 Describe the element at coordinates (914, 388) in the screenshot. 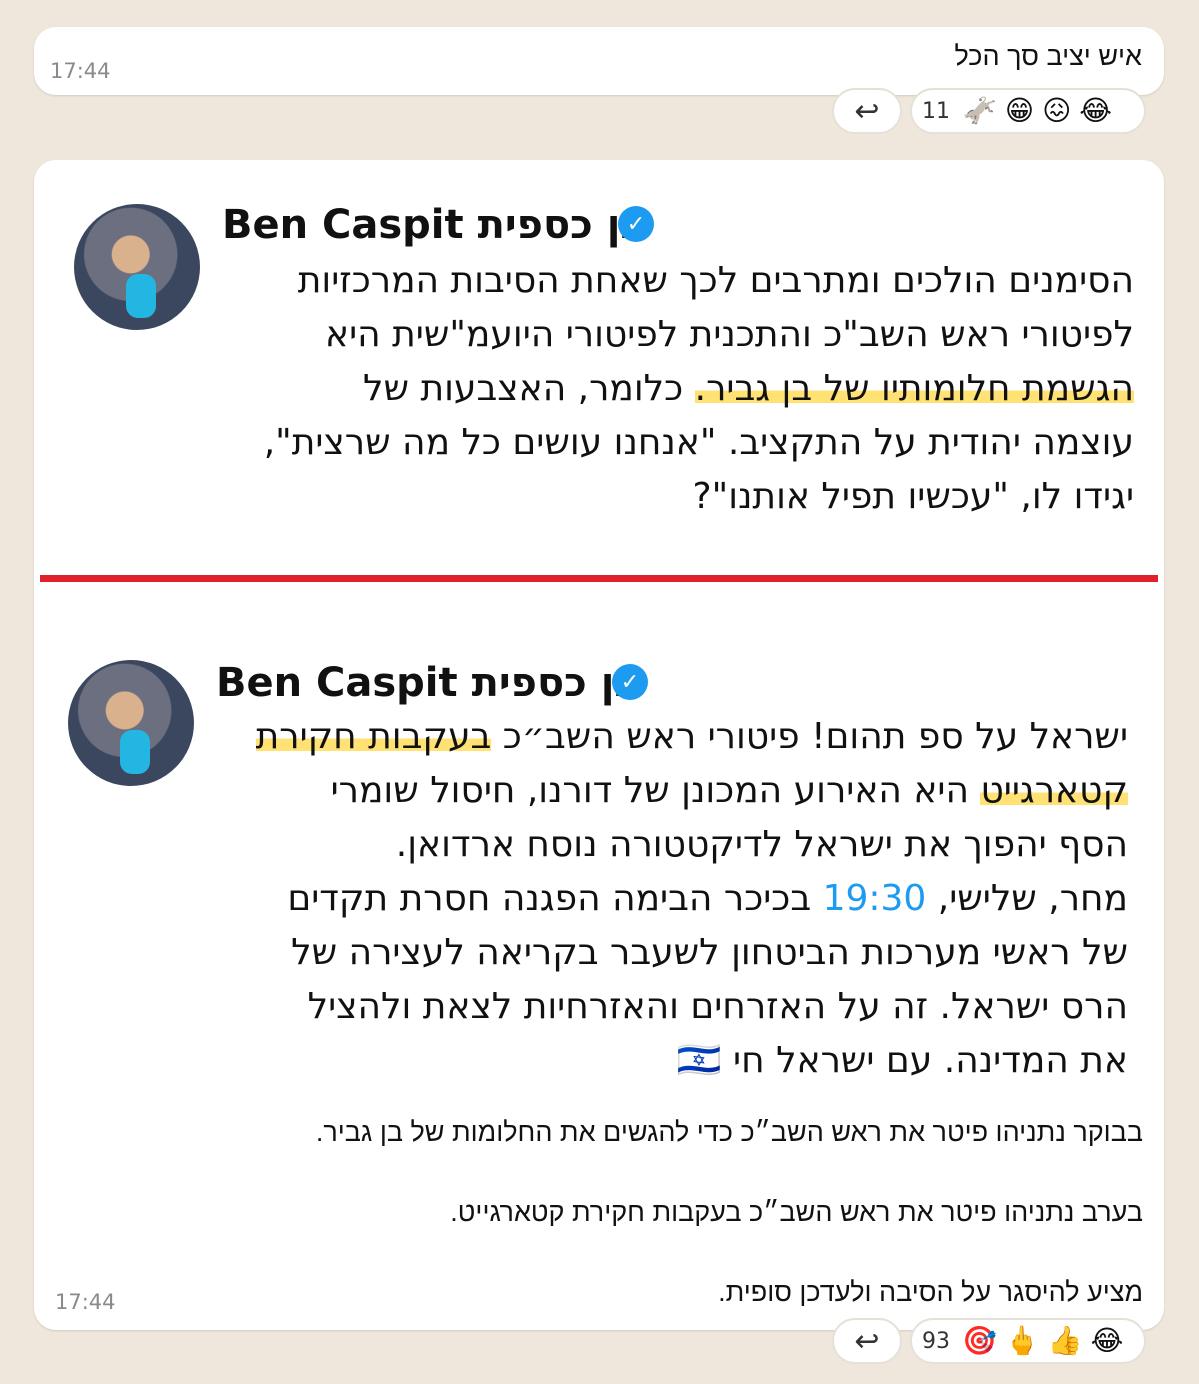

I see `highlighted-text: הגשמת חלומותיו של בן גביר.` at that location.